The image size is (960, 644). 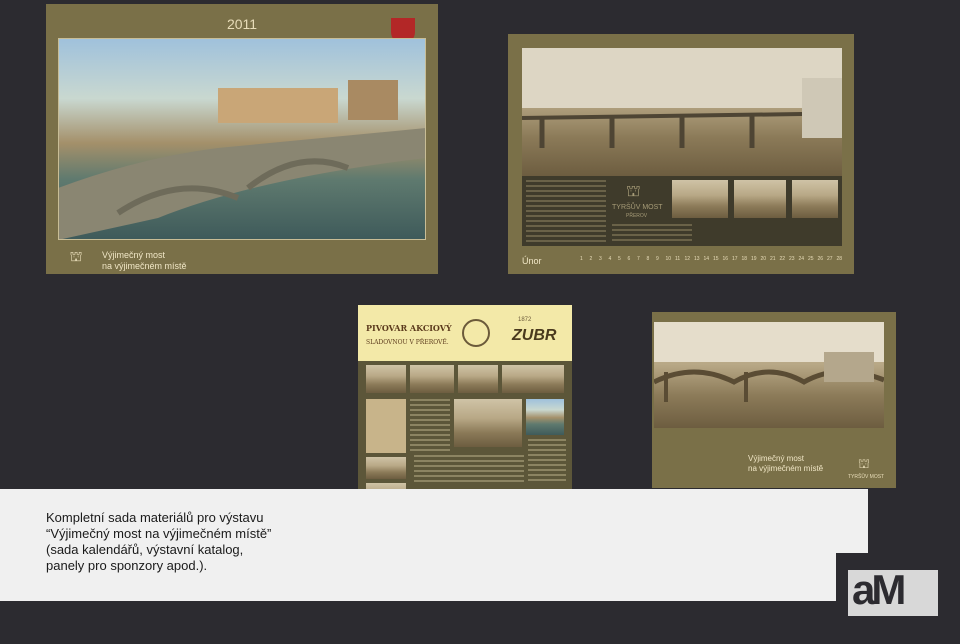 I want to click on day: 18, so click(x=744, y=259).